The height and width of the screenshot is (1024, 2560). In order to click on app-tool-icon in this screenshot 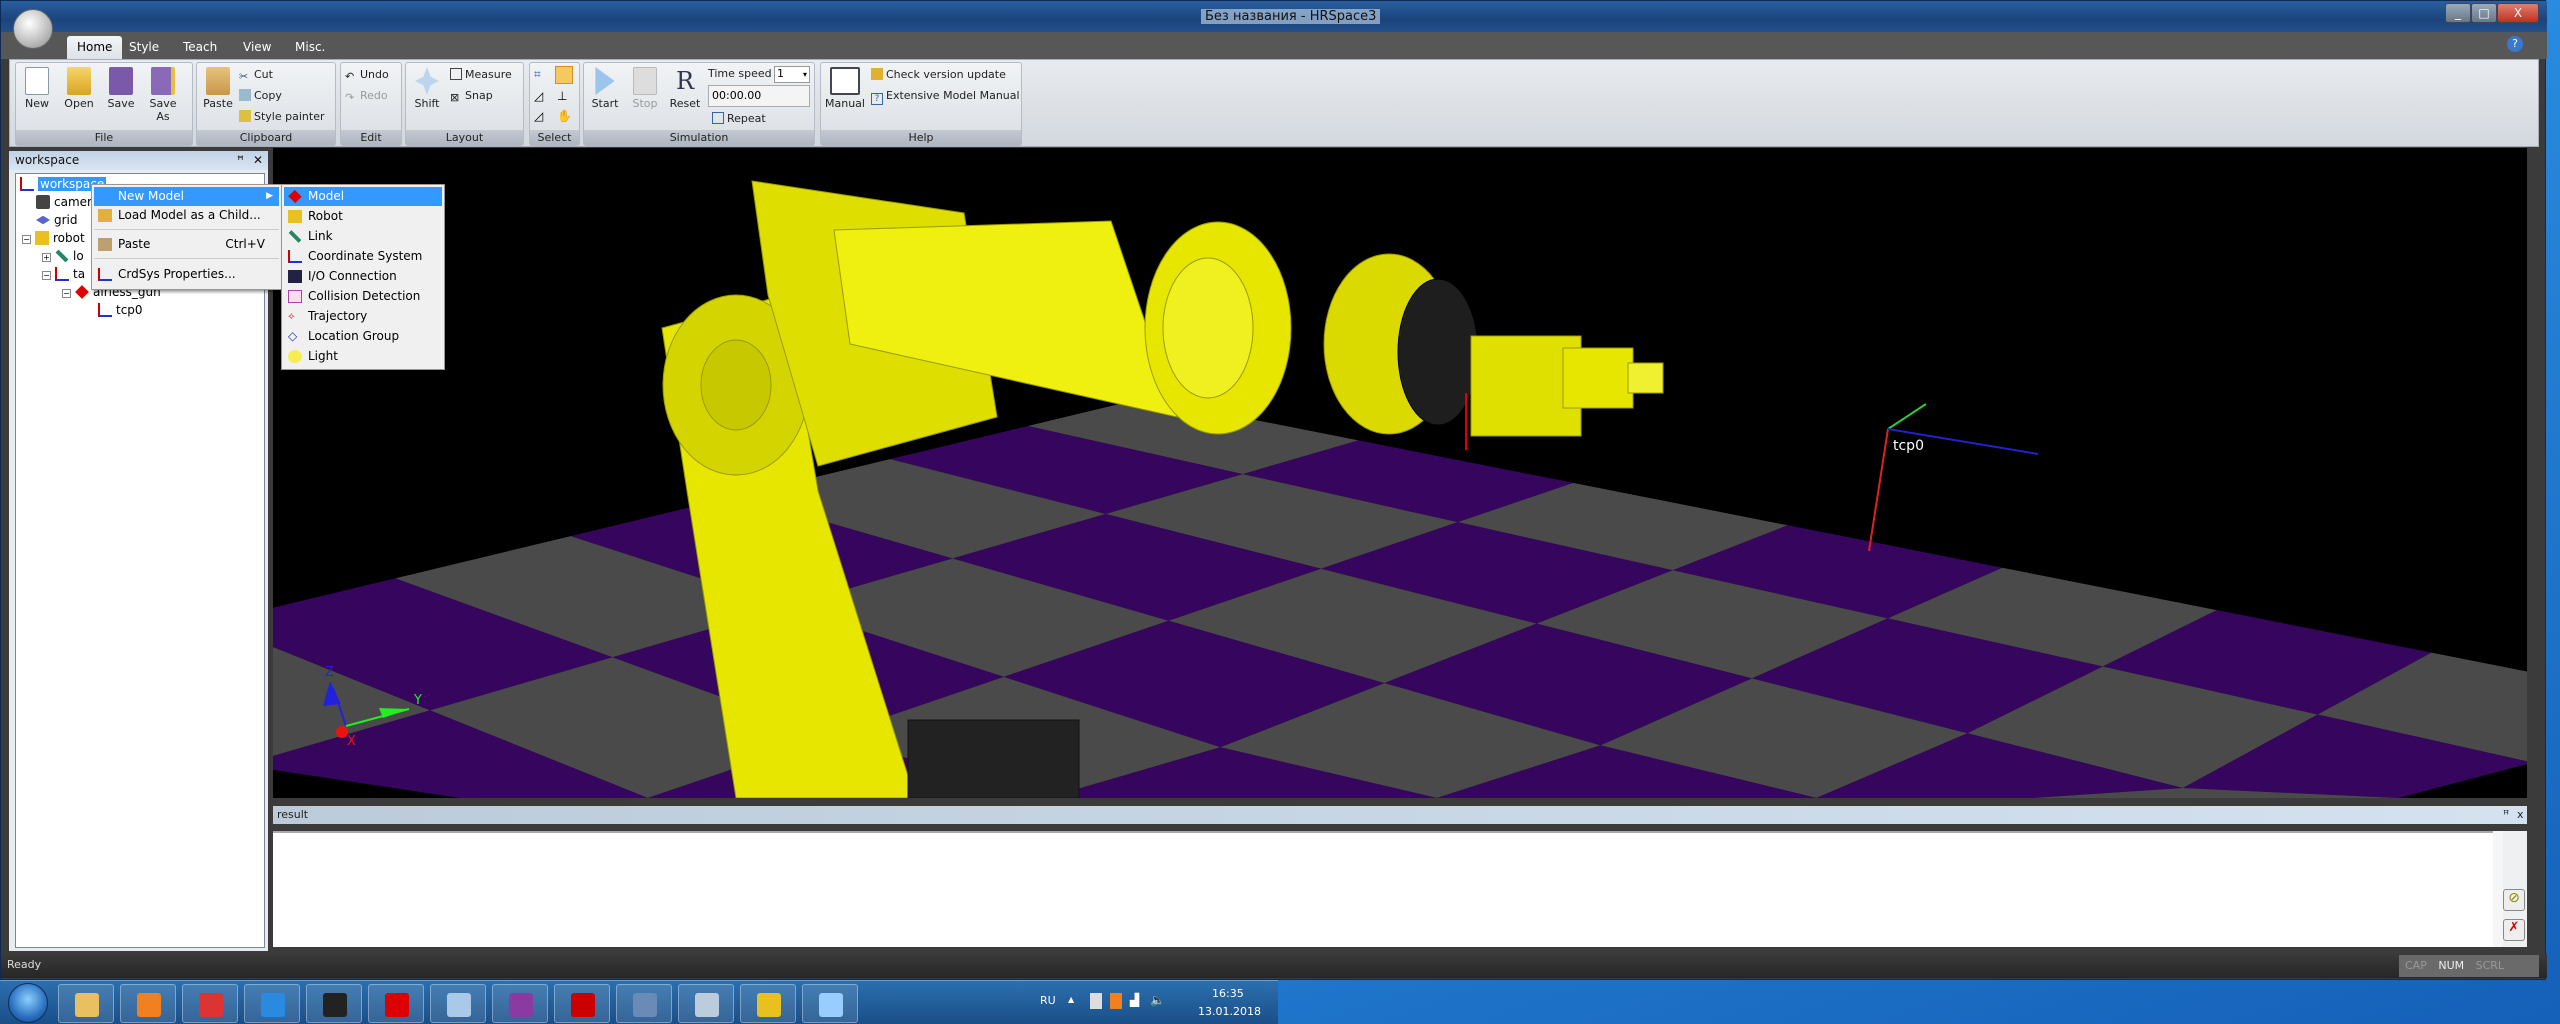, I will do `click(335, 1005)`.